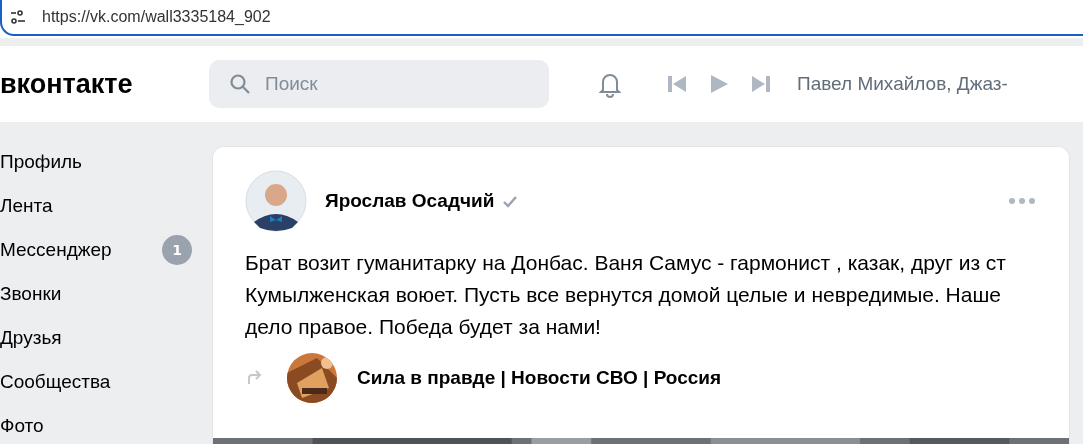 Image resolution: width=1083 pixels, height=444 pixels. Describe the element at coordinates (276, 201) in the screenshot. I see `avatar` at that location.